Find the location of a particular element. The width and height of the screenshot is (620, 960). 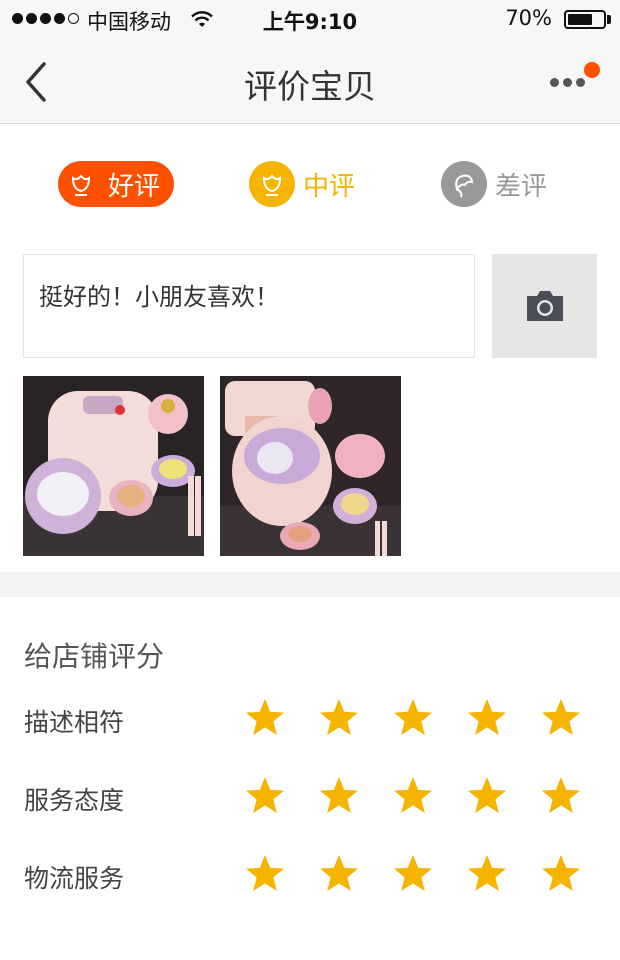

rating-row-label: 描述相符 is located at coordinates (74, 722).